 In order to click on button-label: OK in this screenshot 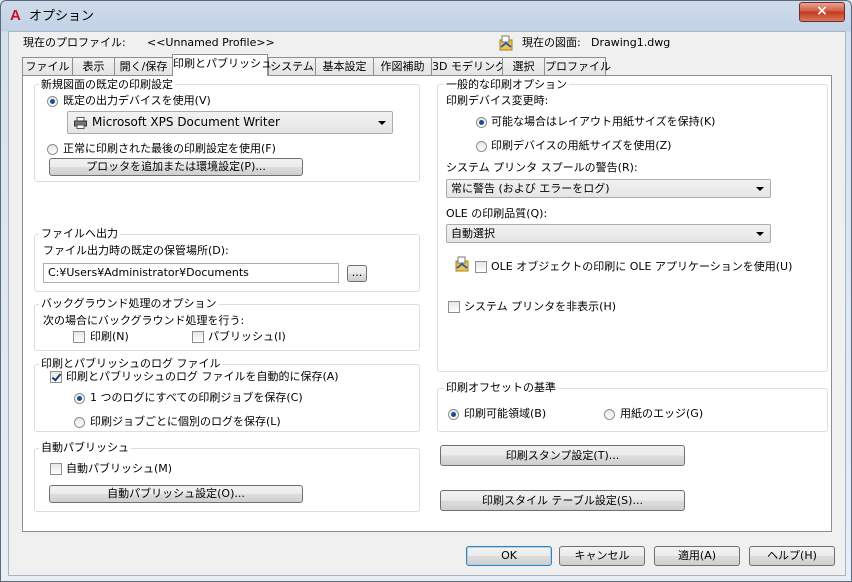, I will do `click(509, 555)`.